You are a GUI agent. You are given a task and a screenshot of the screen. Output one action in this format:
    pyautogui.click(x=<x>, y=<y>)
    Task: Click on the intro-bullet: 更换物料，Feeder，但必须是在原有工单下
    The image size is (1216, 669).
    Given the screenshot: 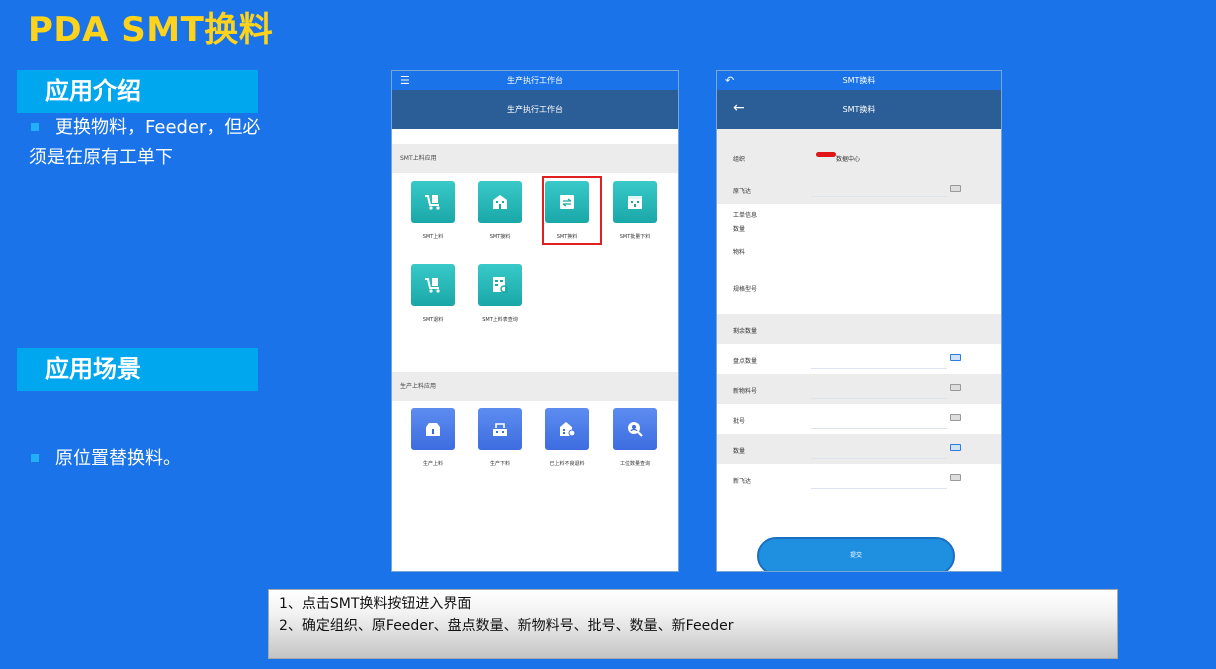 What is the action you would take?
    pyautogui.click(x=149, y=143)
    